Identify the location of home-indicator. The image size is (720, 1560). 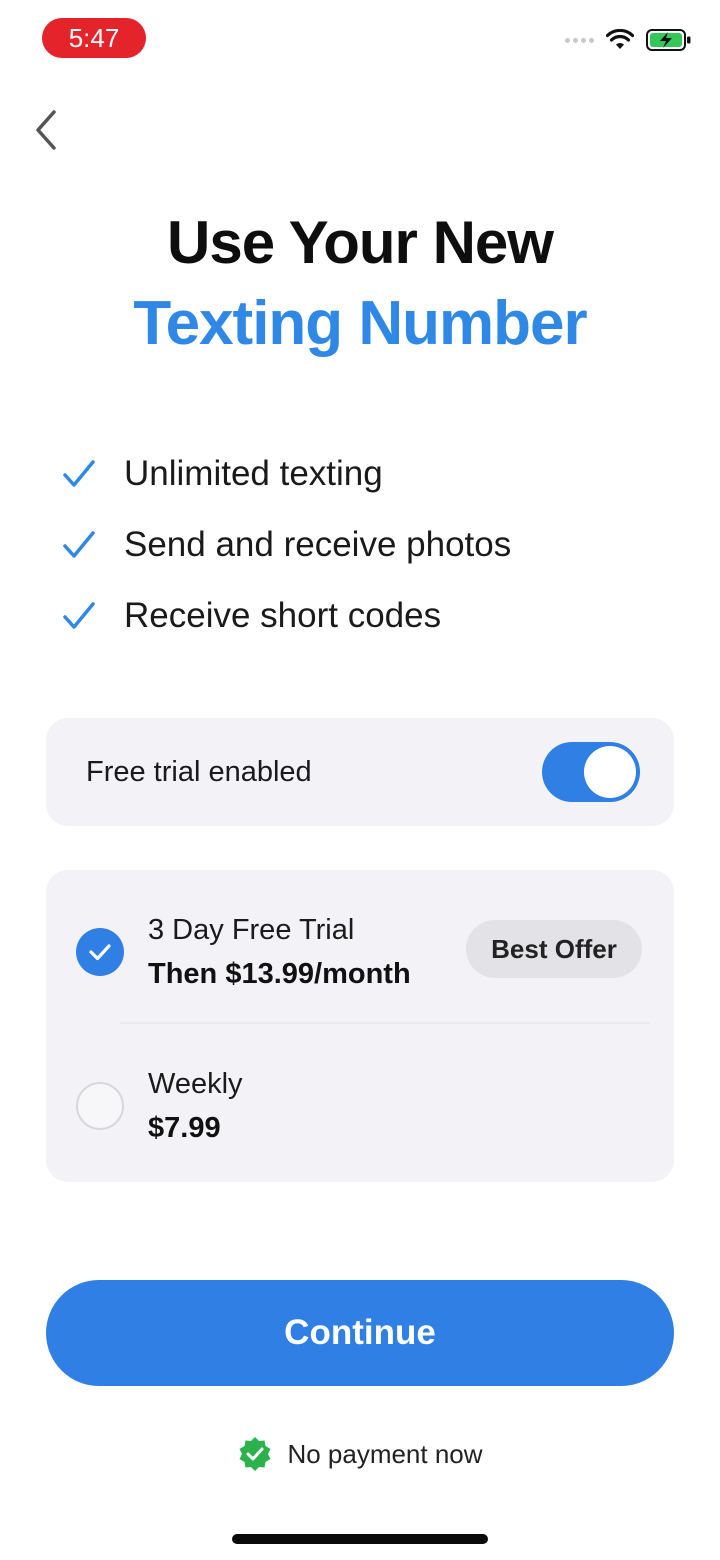
(360, 1539).